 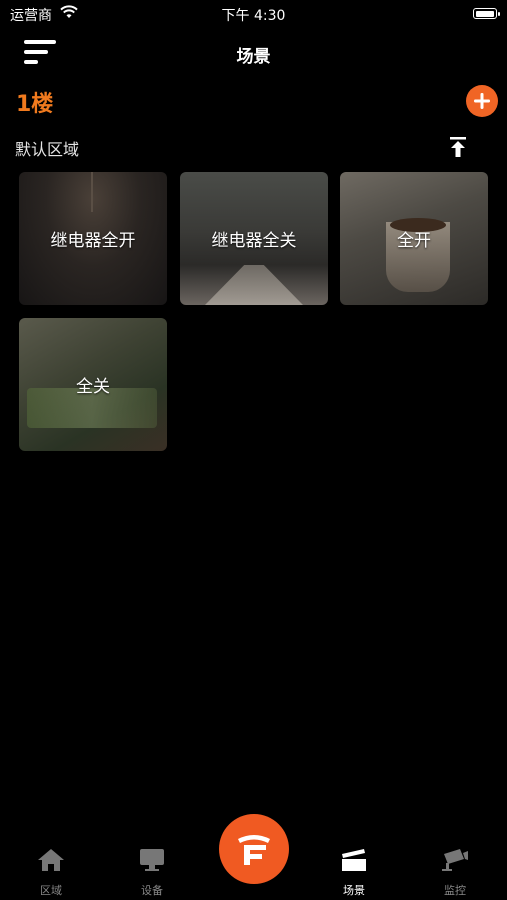 I want to click on status-time: 下午 4:30, so click(x=253, y=16).